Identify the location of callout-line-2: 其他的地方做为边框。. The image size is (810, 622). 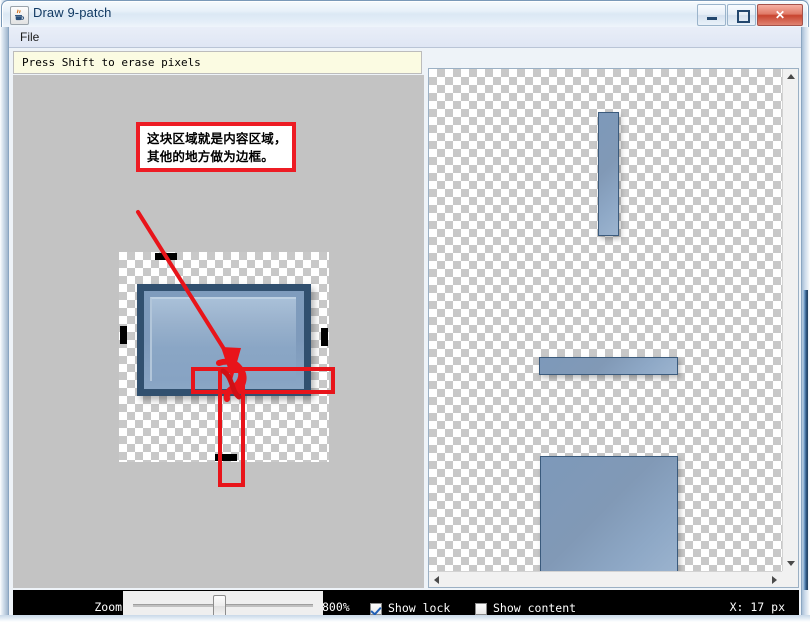
(211, 156).